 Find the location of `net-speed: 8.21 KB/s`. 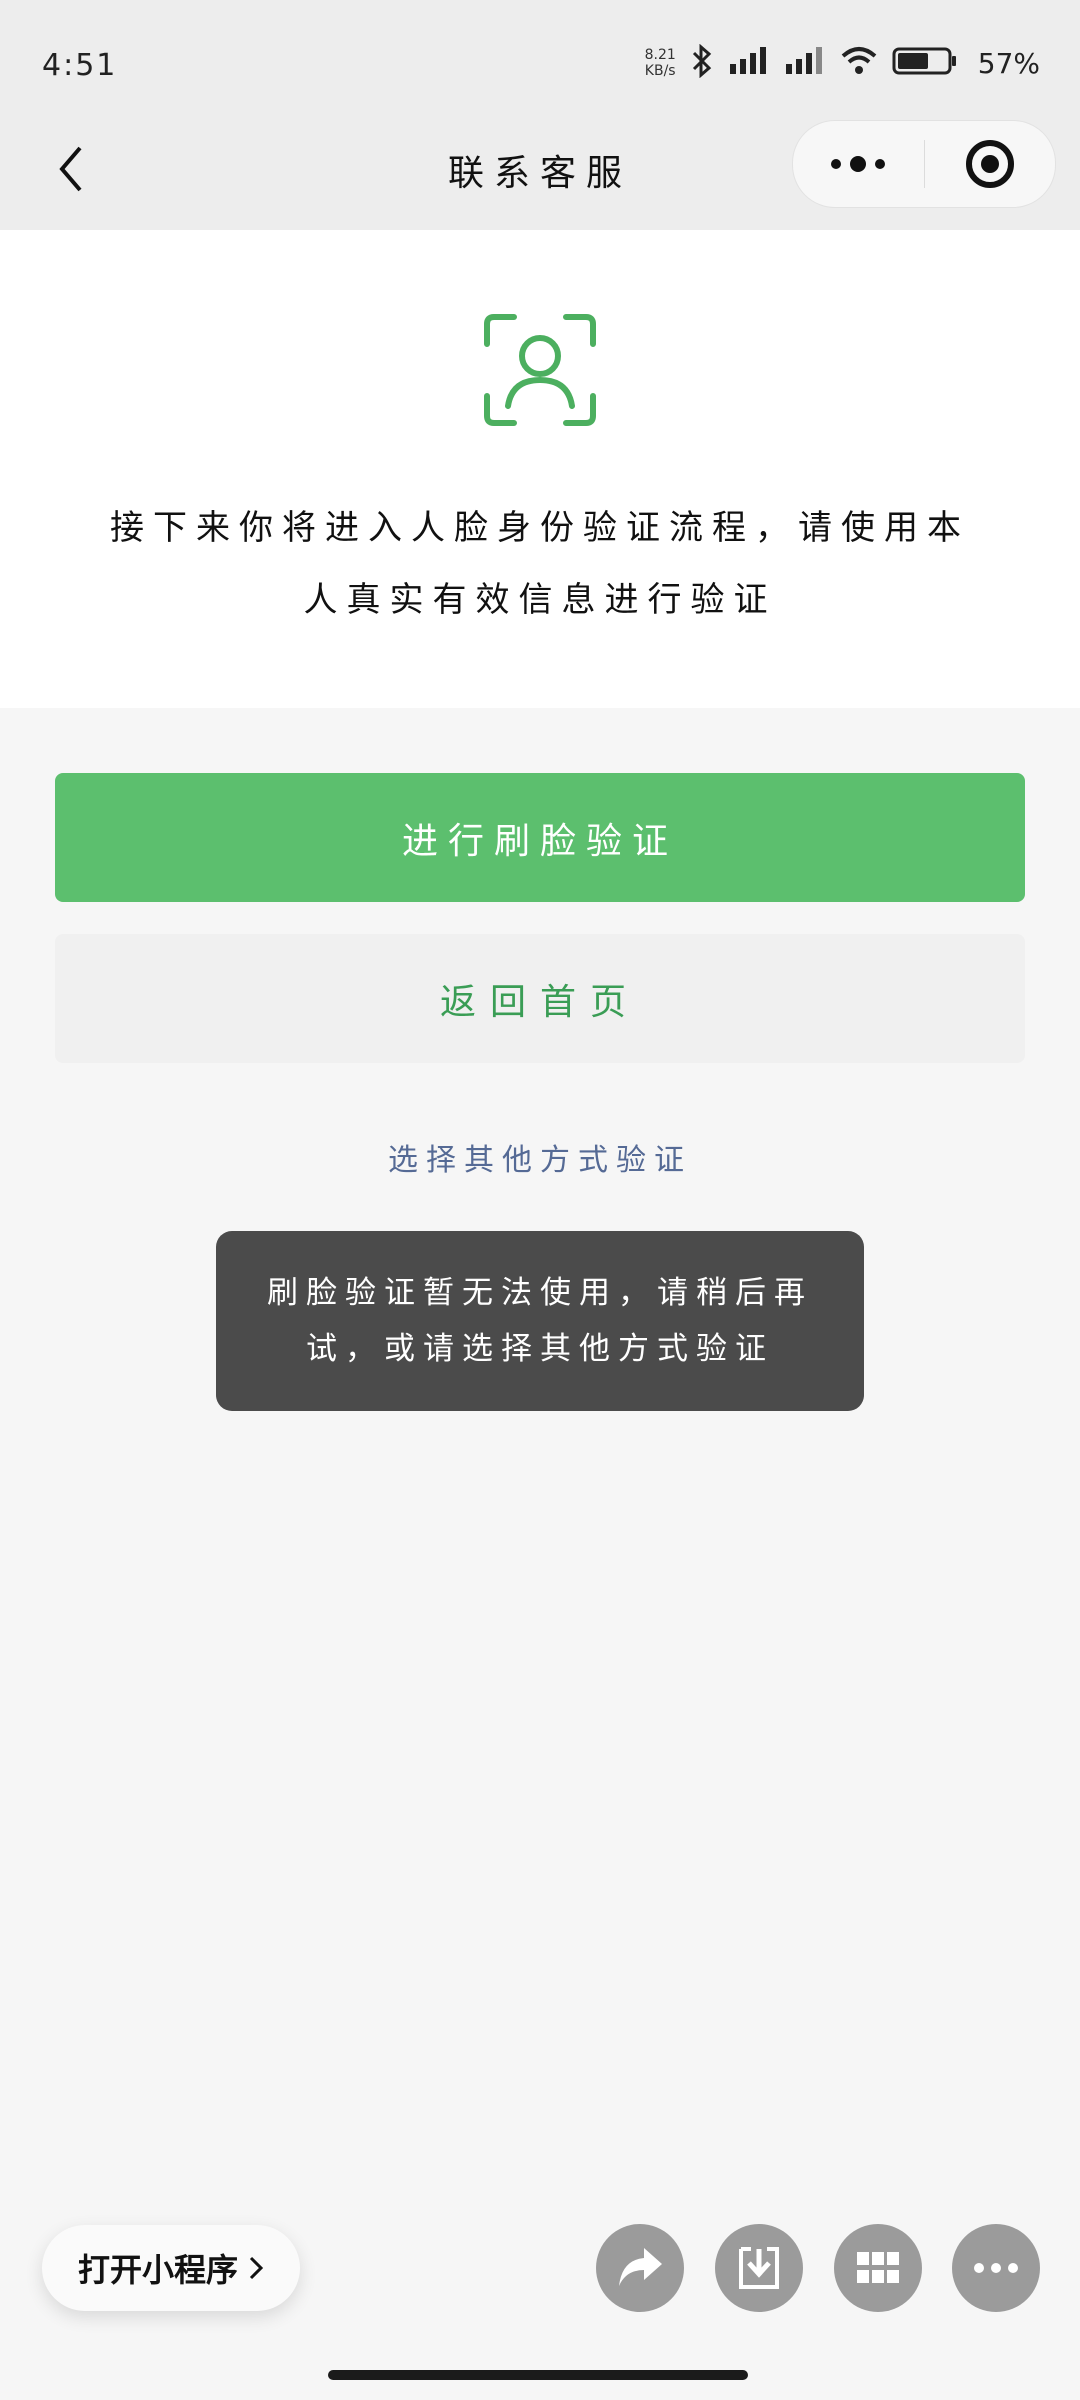

net-speed: 8.21 KB/s is located at coordinates (660, 63).